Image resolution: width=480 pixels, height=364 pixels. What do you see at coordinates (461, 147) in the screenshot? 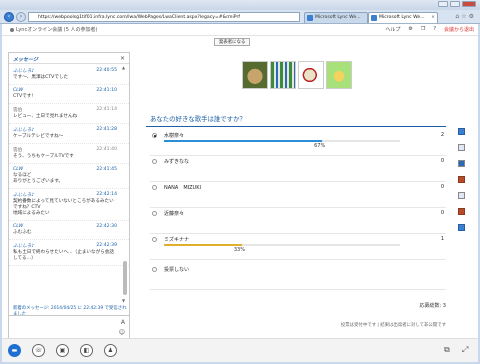
I see `pen-icon` at bounding box center [461, 147].